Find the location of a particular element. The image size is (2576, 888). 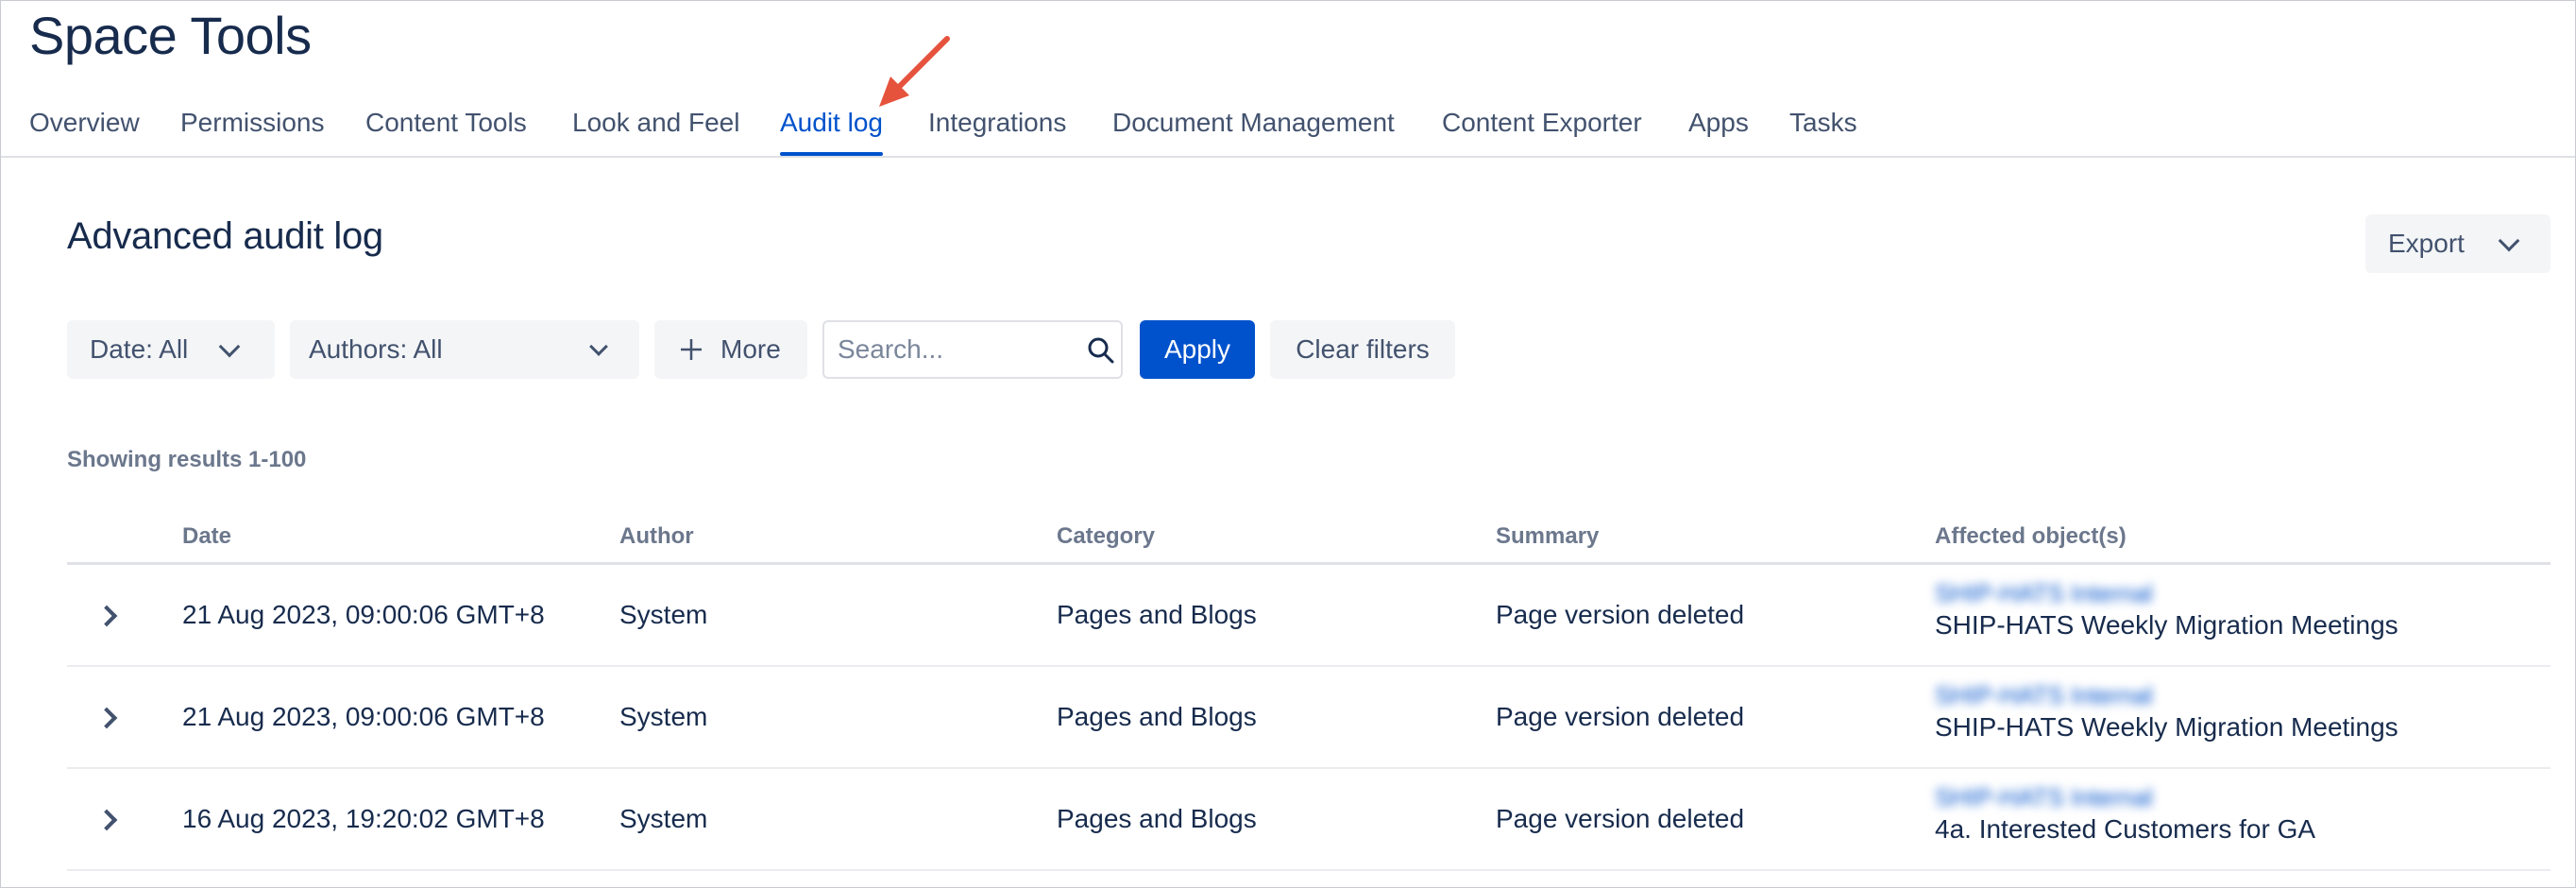

tab-overview: Overview is located at coordinates (84, 123).